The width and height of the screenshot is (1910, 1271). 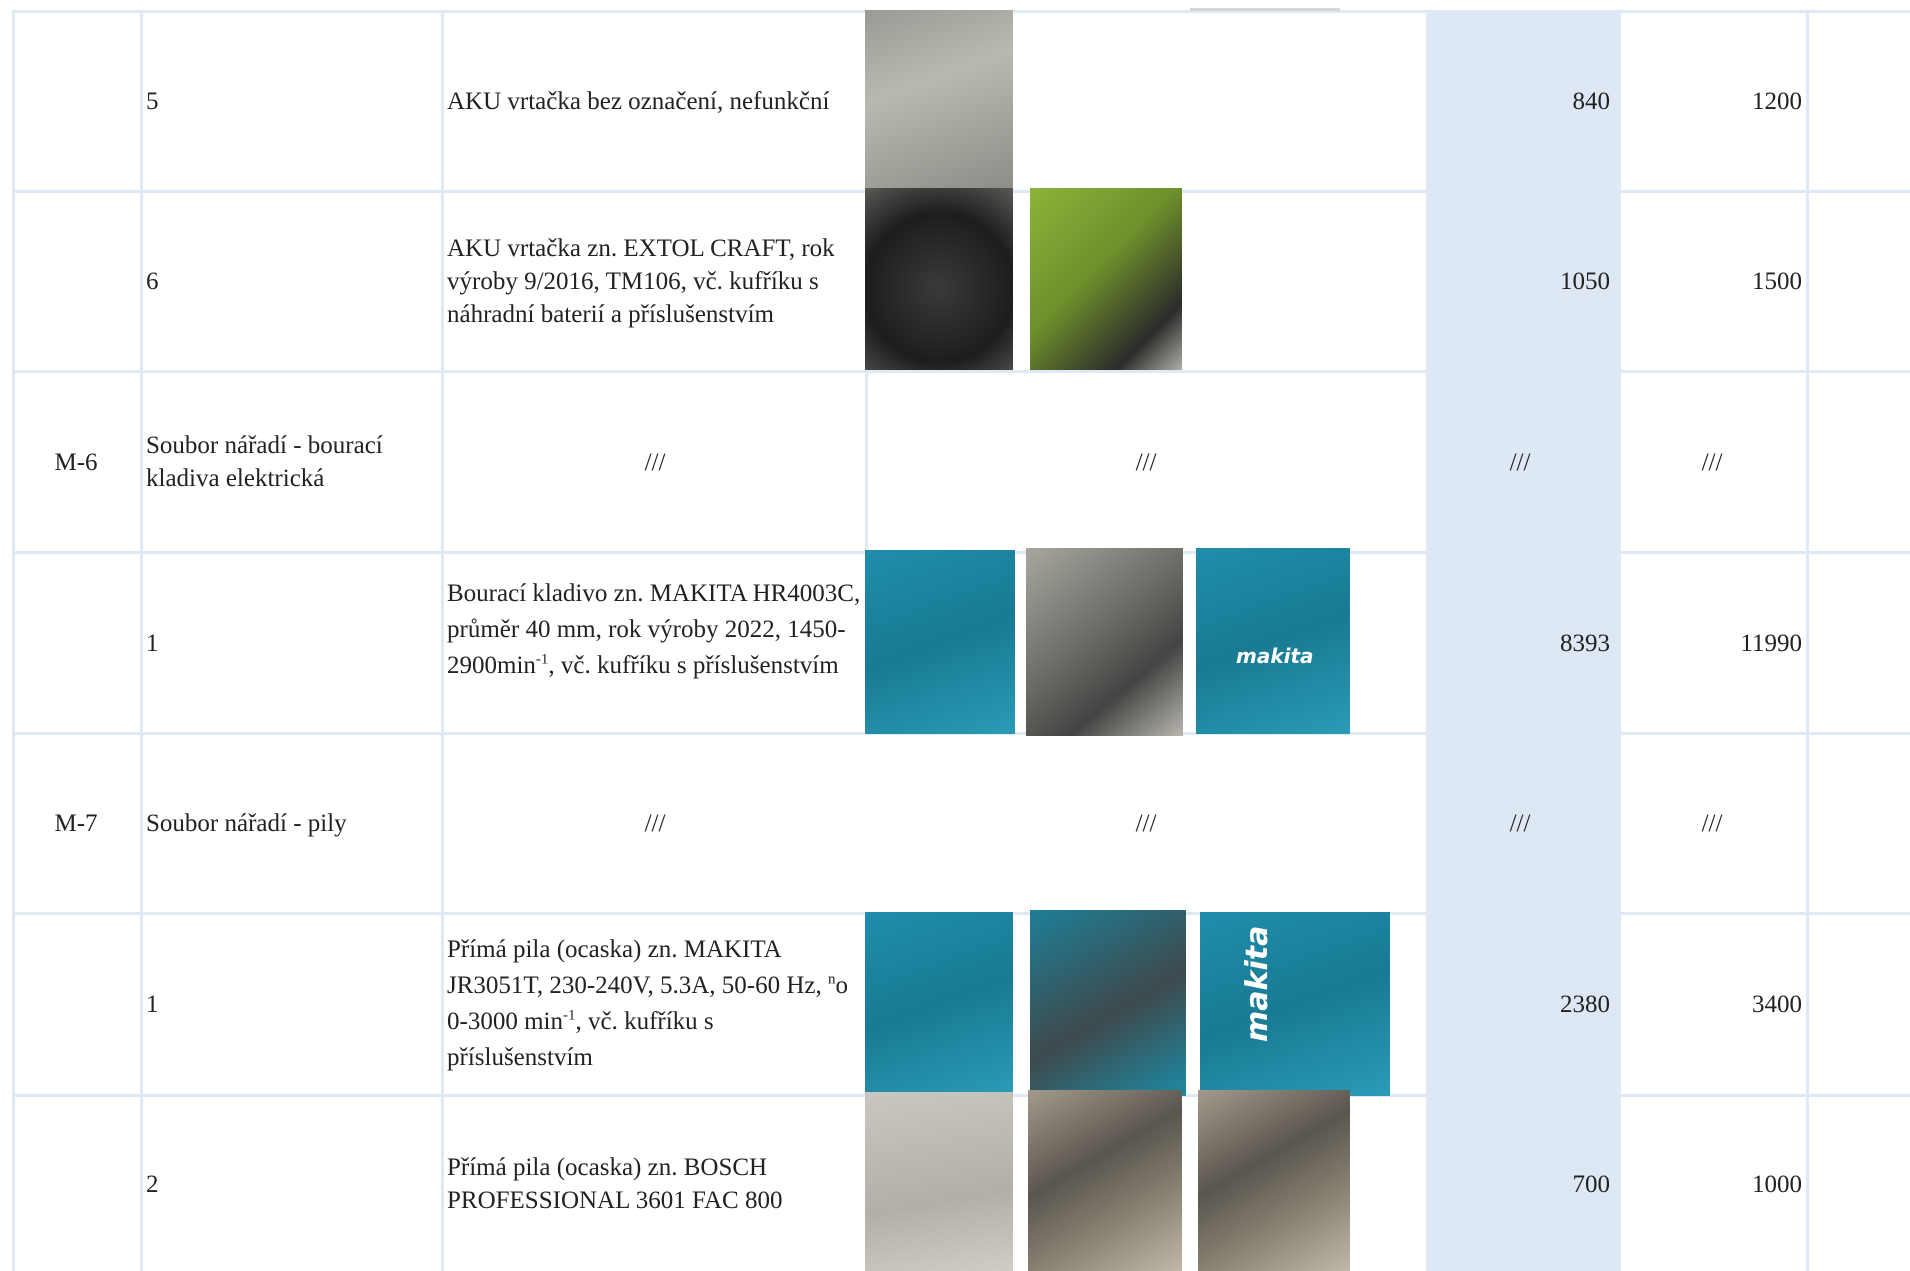 I want to click on price-estimate: 2380, so click(x=1585, y=1004).